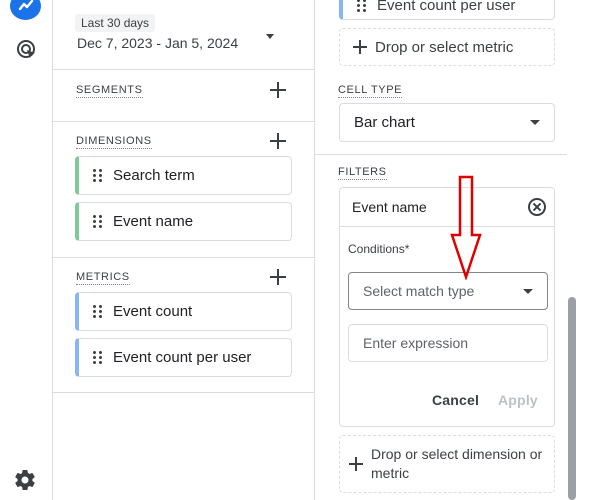 This screenshot has height=500, width=595. I want to click on dimensions-heading: DIMENSIONS, so click(114, 142).